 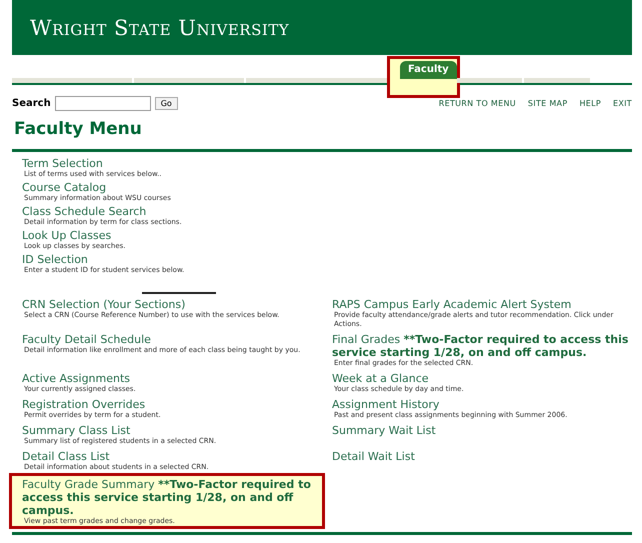 I want to click on menu-link: Class Schedule Search, so click(x=327, y=211).